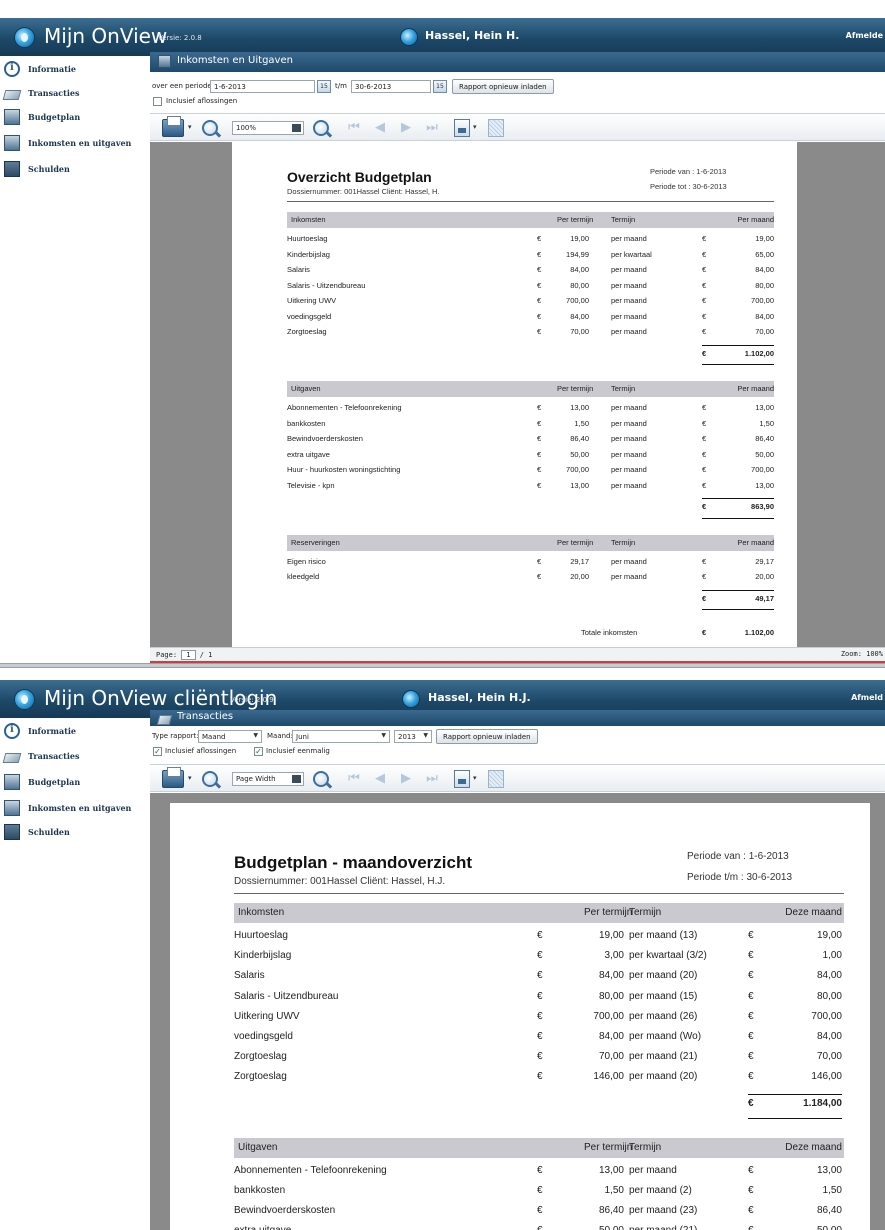 Image resolution: width=885 pixels, height=1230 pixels. What do you see at coordinates (296, 128) in the screenshot?
I see `dropdown-icon` at bounding box center [296, 128].